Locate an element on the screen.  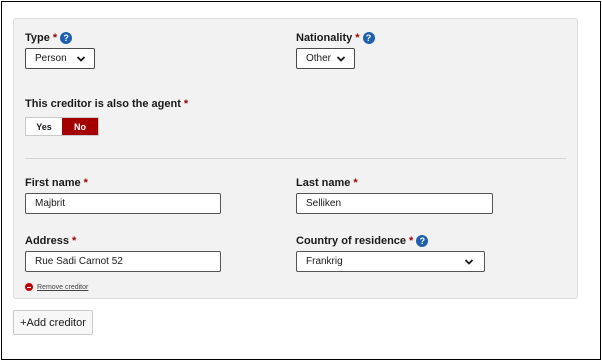
agent-yes-option: Yes is located at coordinates (44, 126).